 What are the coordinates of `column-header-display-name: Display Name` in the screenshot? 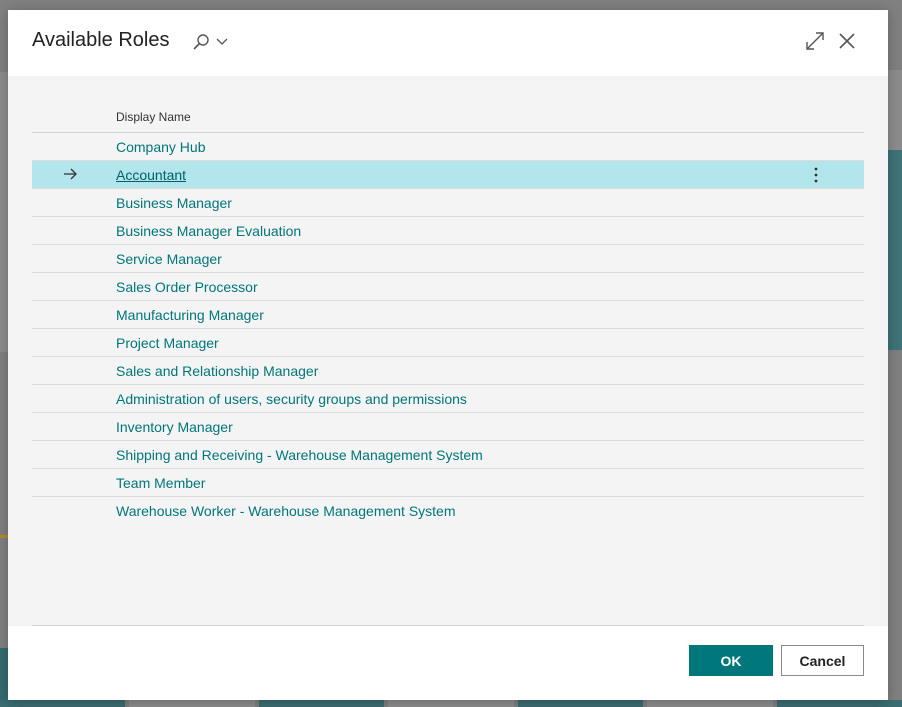 It's located at (153, 117).